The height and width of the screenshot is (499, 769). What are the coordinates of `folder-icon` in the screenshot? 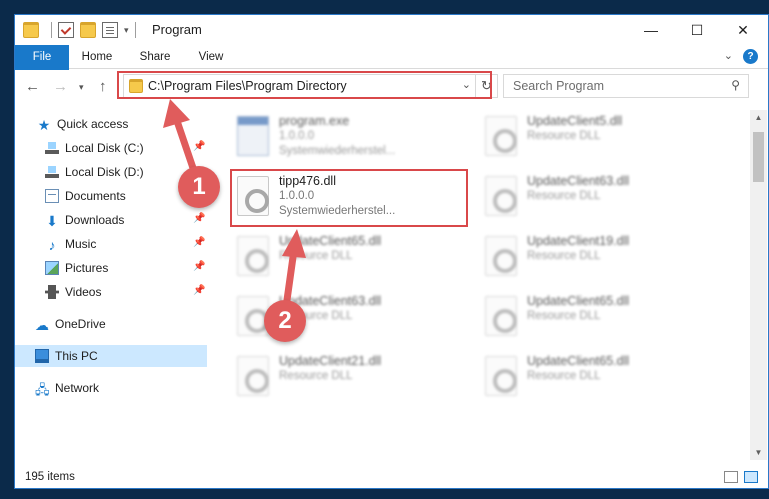 It's located at (31, 30).